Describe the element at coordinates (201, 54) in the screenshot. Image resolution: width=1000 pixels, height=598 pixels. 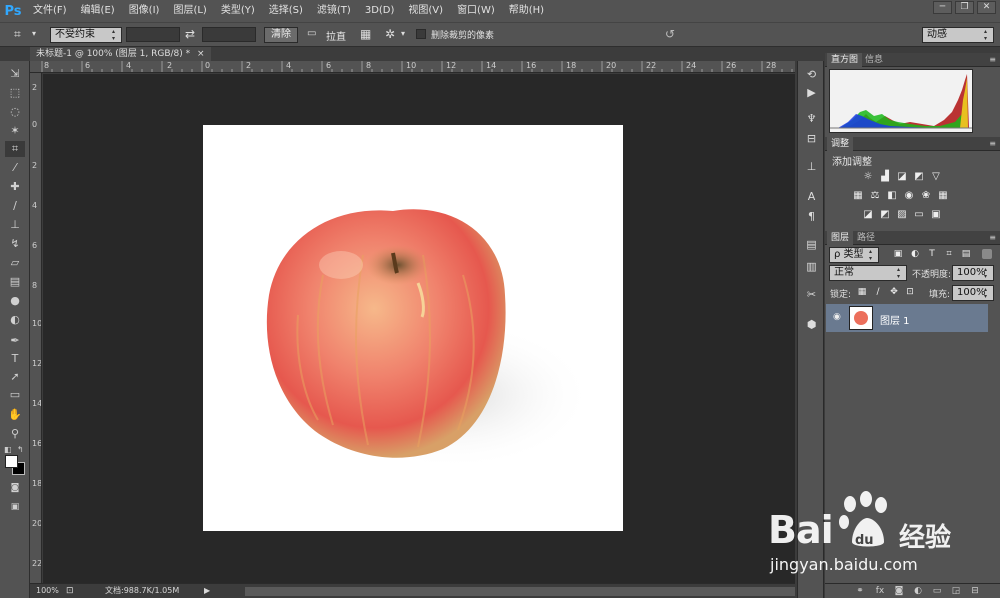
I see `close-document-icon: ×` at that location.